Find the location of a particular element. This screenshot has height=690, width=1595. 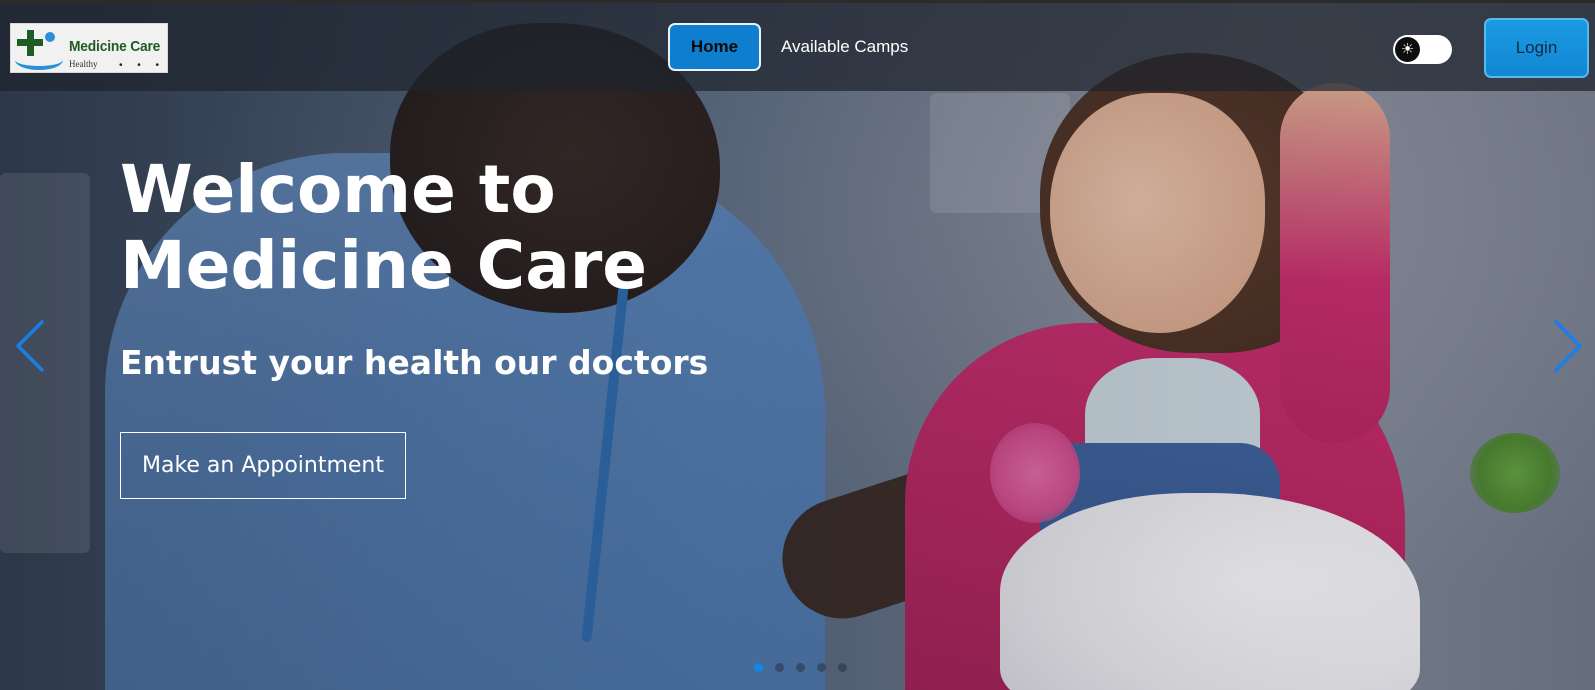

login-button: Login is located at coordinates (1536, 48).